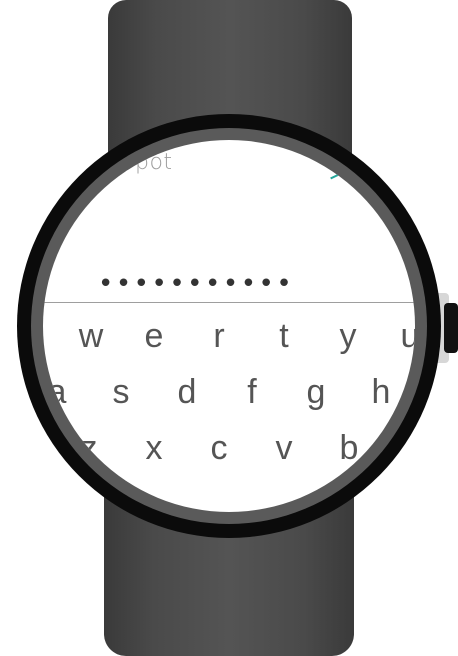  Describe the element at coordinates (91, 336) in the screenshot. I see `key-w: w` at that location.